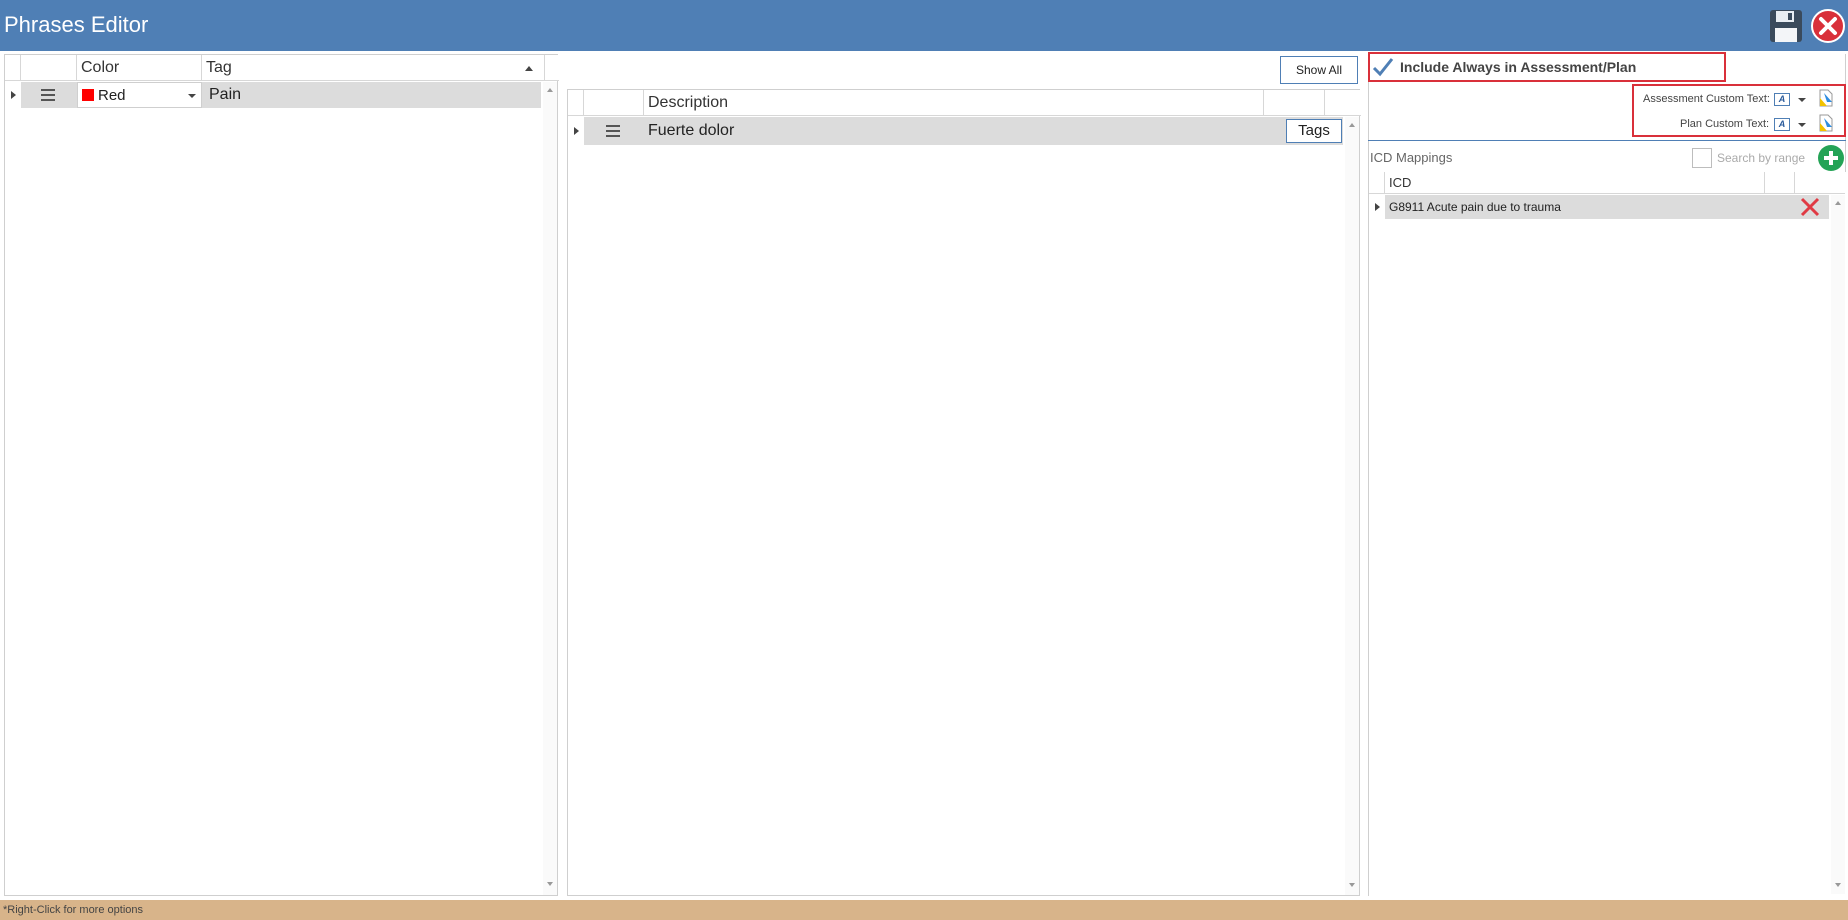  I want to click on close-button, so click(1828, 26).